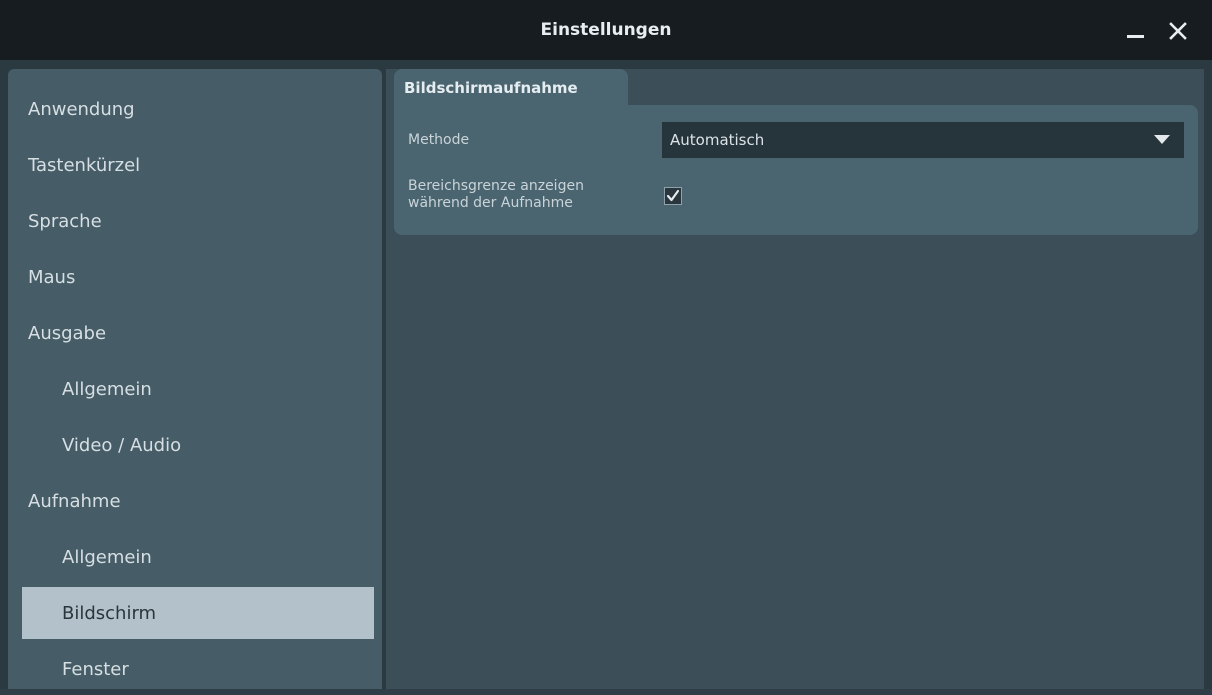 The width and height of the screenshot is (1212, 695). I want to click on show-border-checkbox, so click(673, 196).